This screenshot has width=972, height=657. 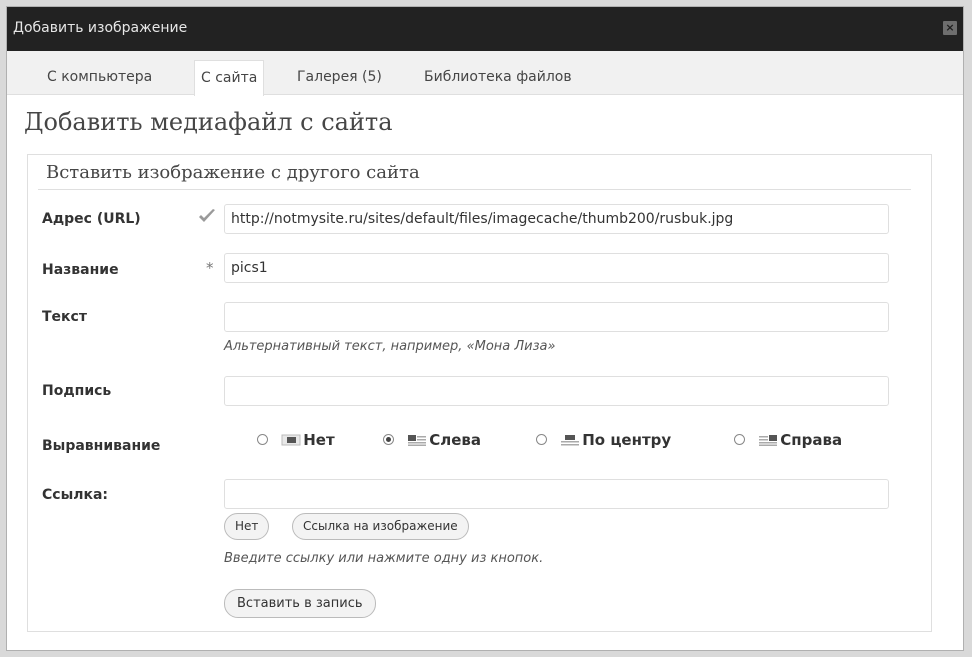 What do you see at coordinates (233, 172) in the screenshot?
I see `section-title: Вставить изображение с другого сайта` at bounding box center [233, 172].